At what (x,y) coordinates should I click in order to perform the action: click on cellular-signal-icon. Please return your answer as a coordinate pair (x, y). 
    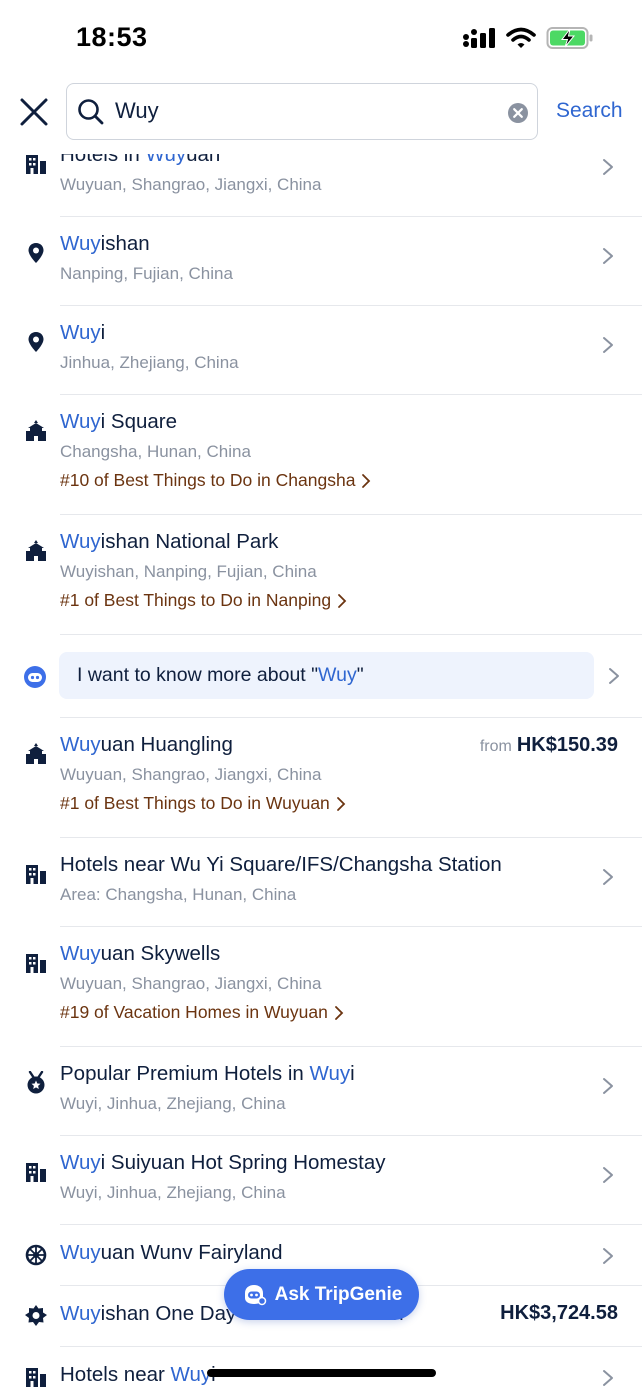
    Looking at the image, I should click on (479, 38).